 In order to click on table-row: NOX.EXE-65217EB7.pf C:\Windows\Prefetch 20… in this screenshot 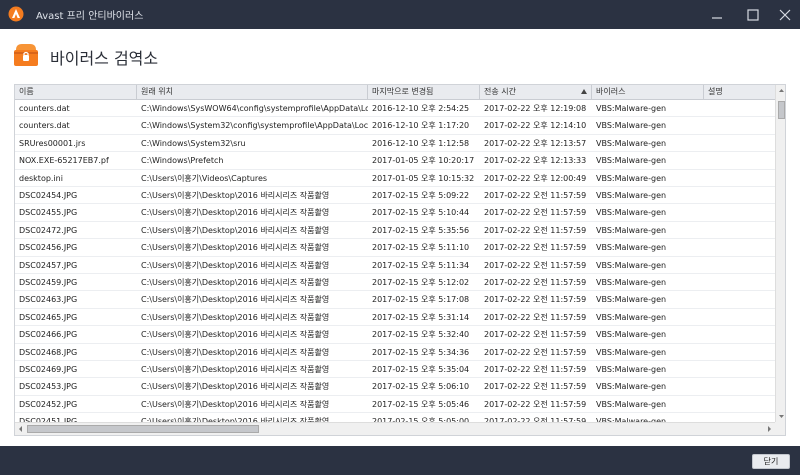, I will do `click(395, 161)`.